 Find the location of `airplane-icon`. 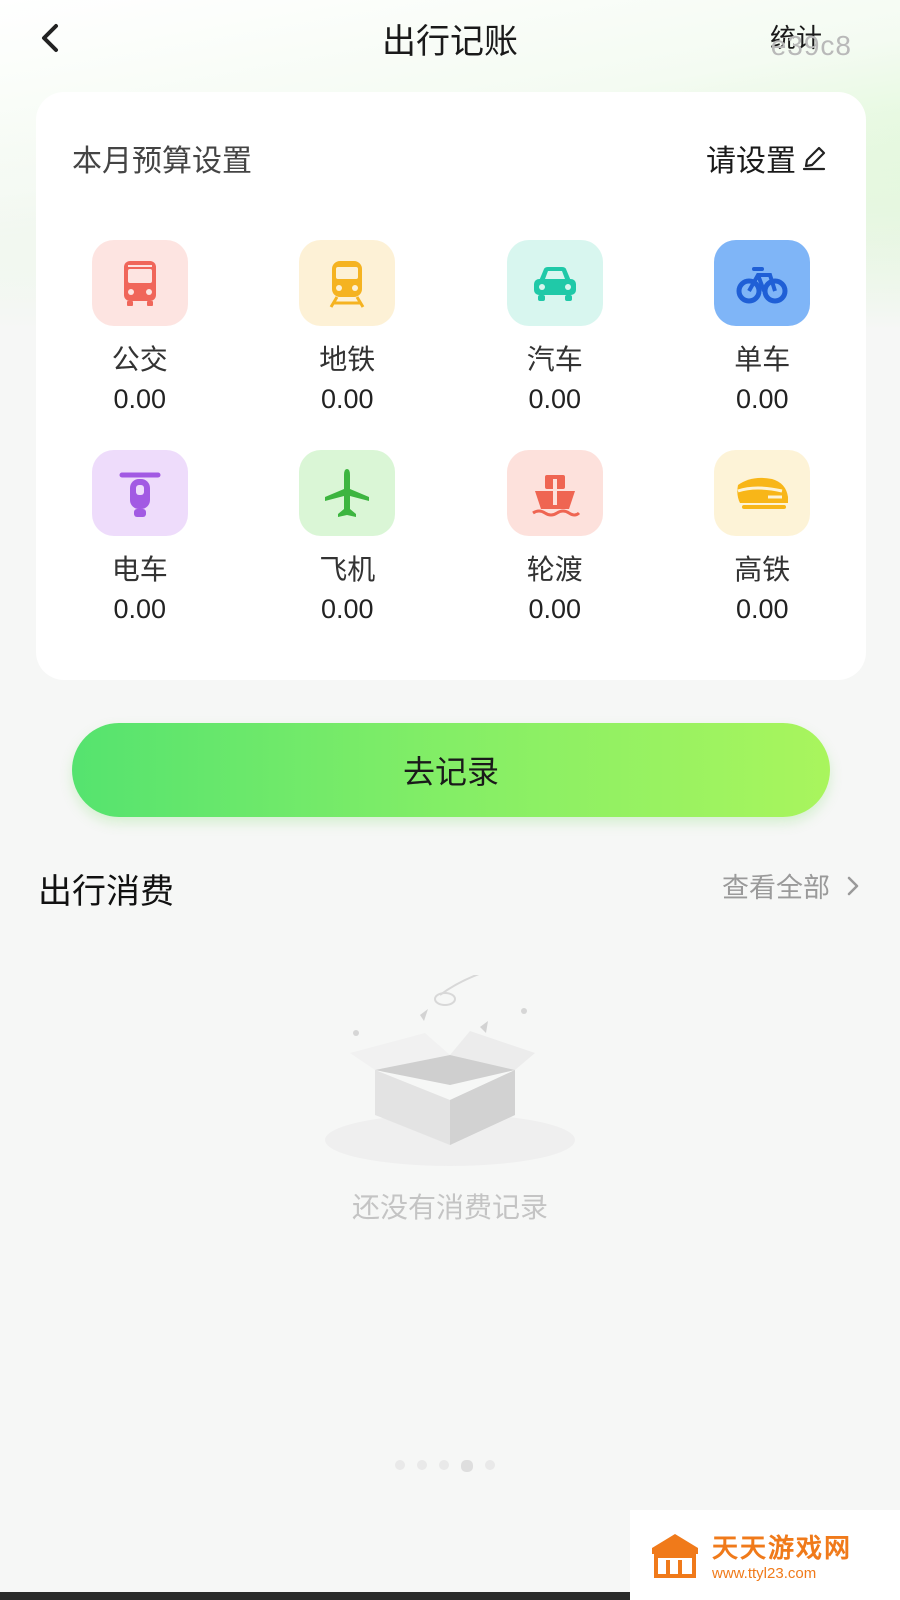

airplane-icon is located at coordinates (347, 493).